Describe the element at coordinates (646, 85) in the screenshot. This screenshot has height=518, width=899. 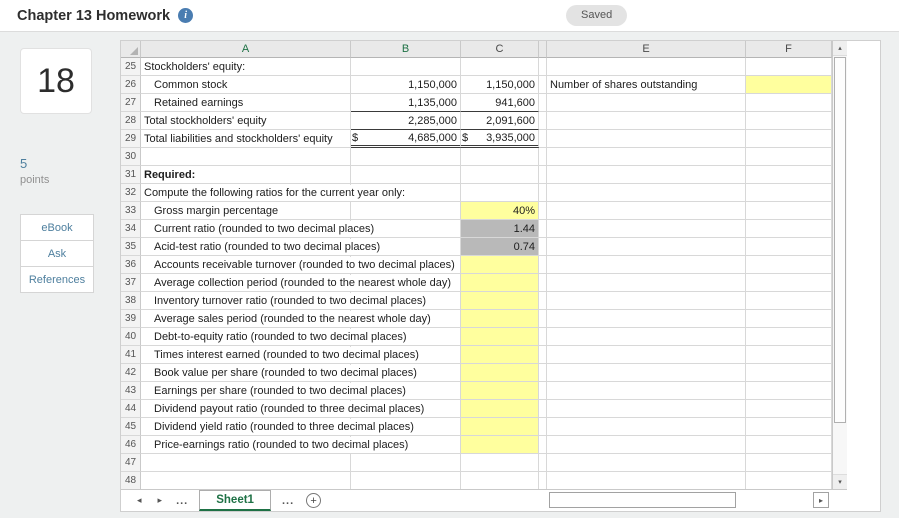
I see `cell-E26: Number of shares outstanding` at that location.